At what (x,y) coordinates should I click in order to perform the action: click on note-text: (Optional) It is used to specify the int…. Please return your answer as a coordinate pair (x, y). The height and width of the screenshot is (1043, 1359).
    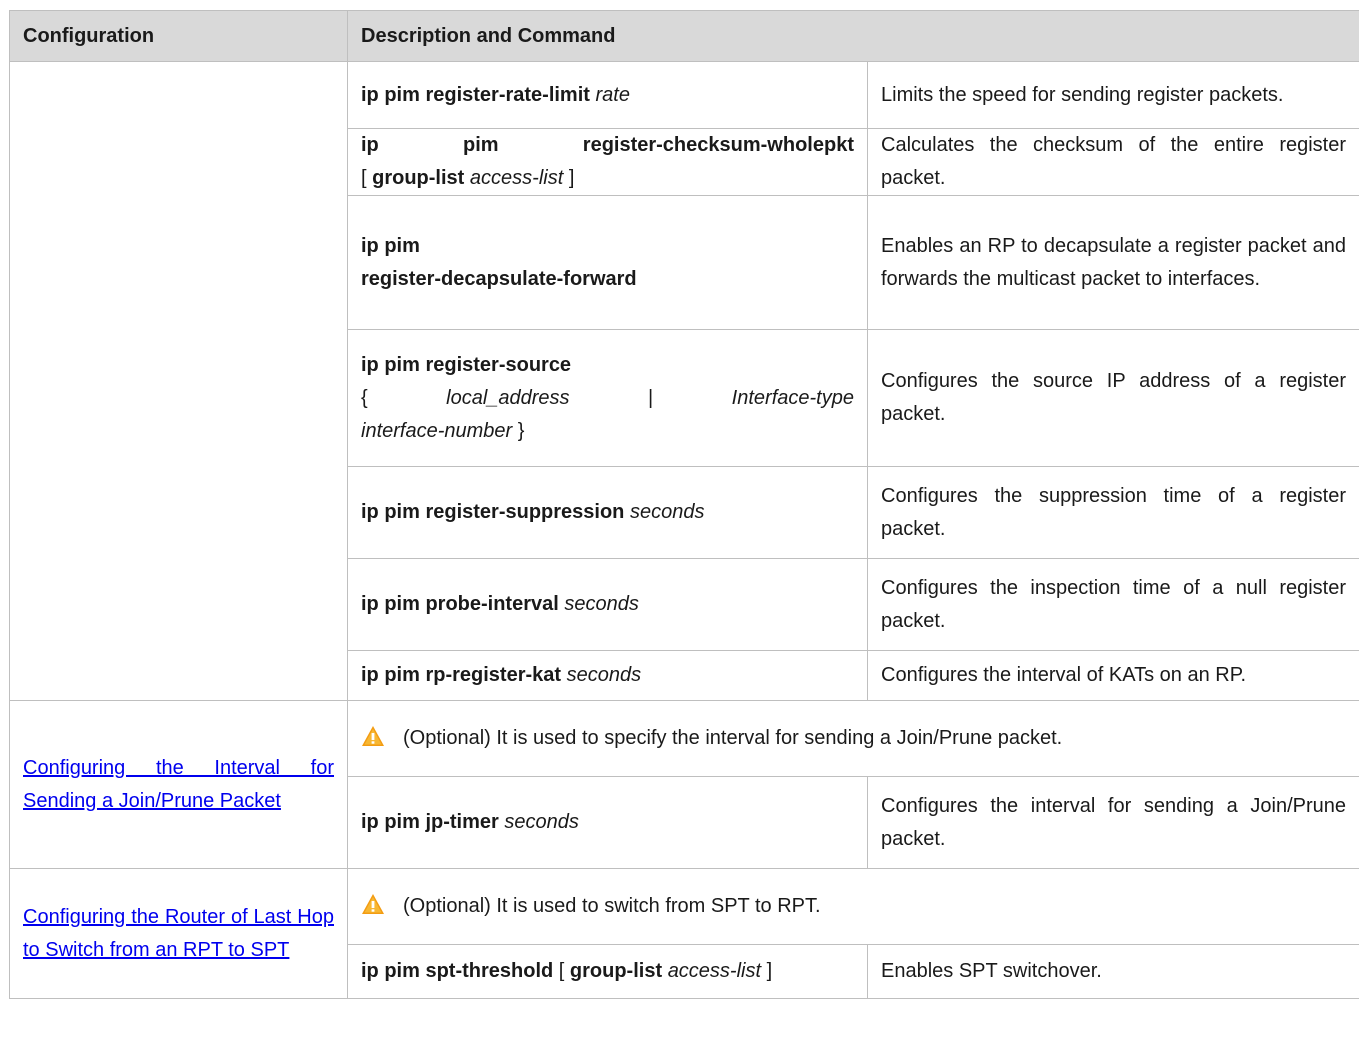
    Looking at the image, I should click on (733, 738).